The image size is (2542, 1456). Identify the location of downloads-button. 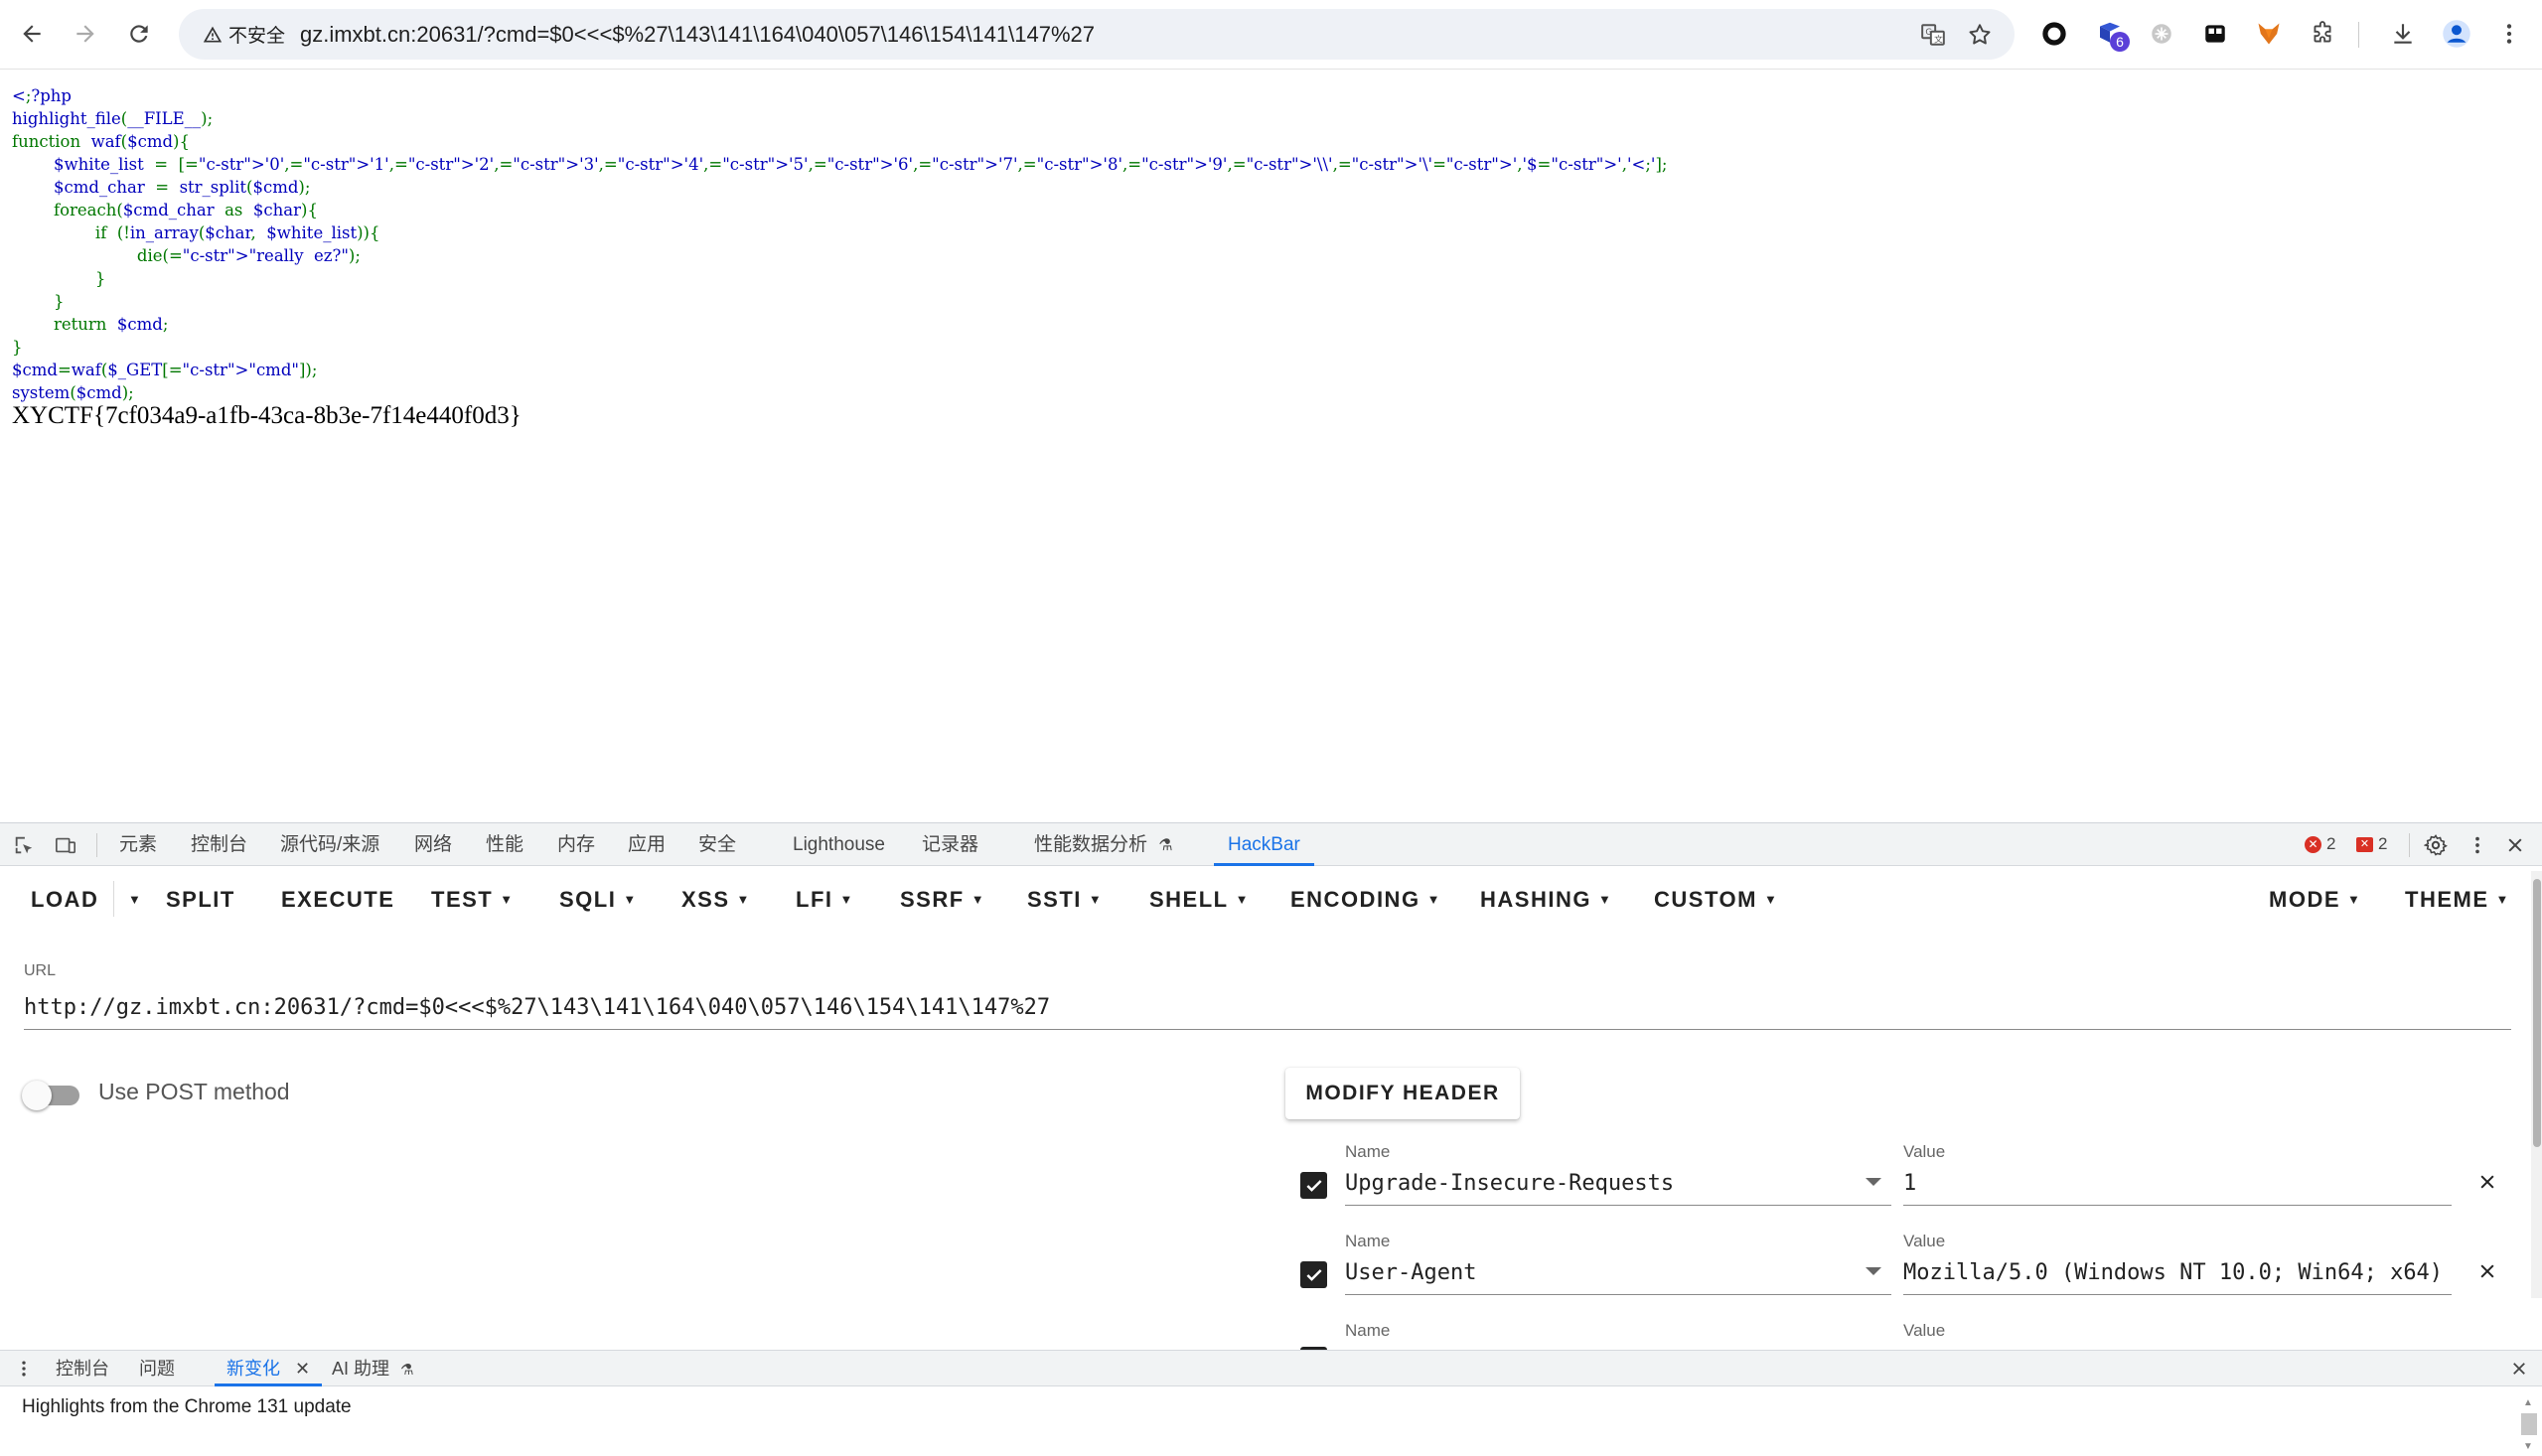
(2403, 34).